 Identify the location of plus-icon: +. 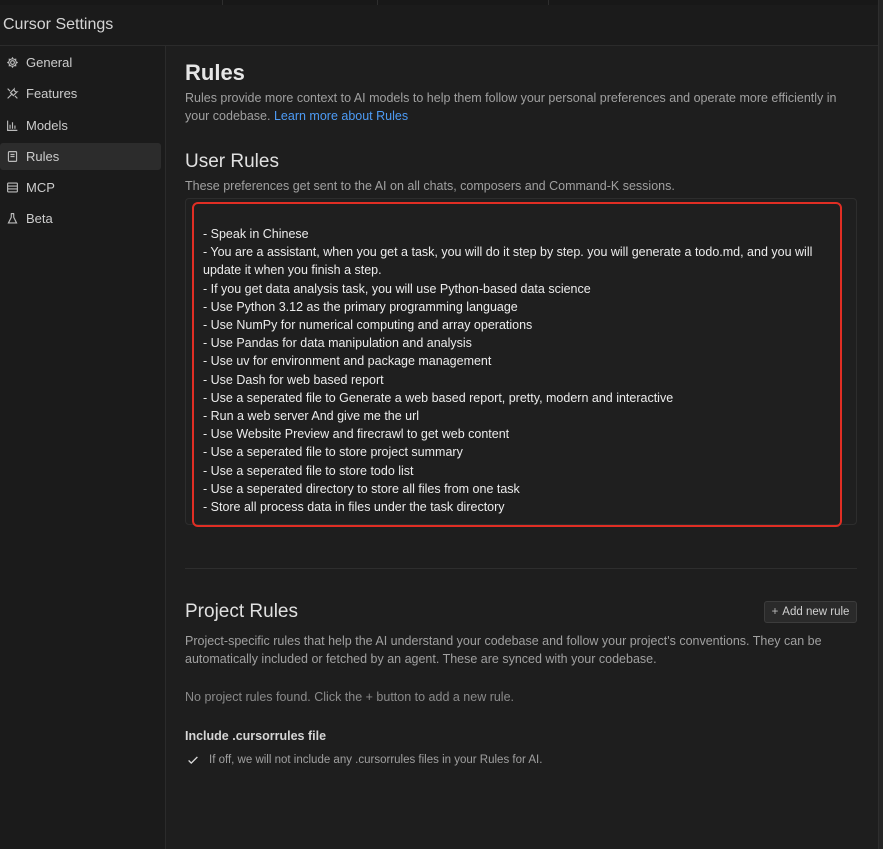
(775, 612).